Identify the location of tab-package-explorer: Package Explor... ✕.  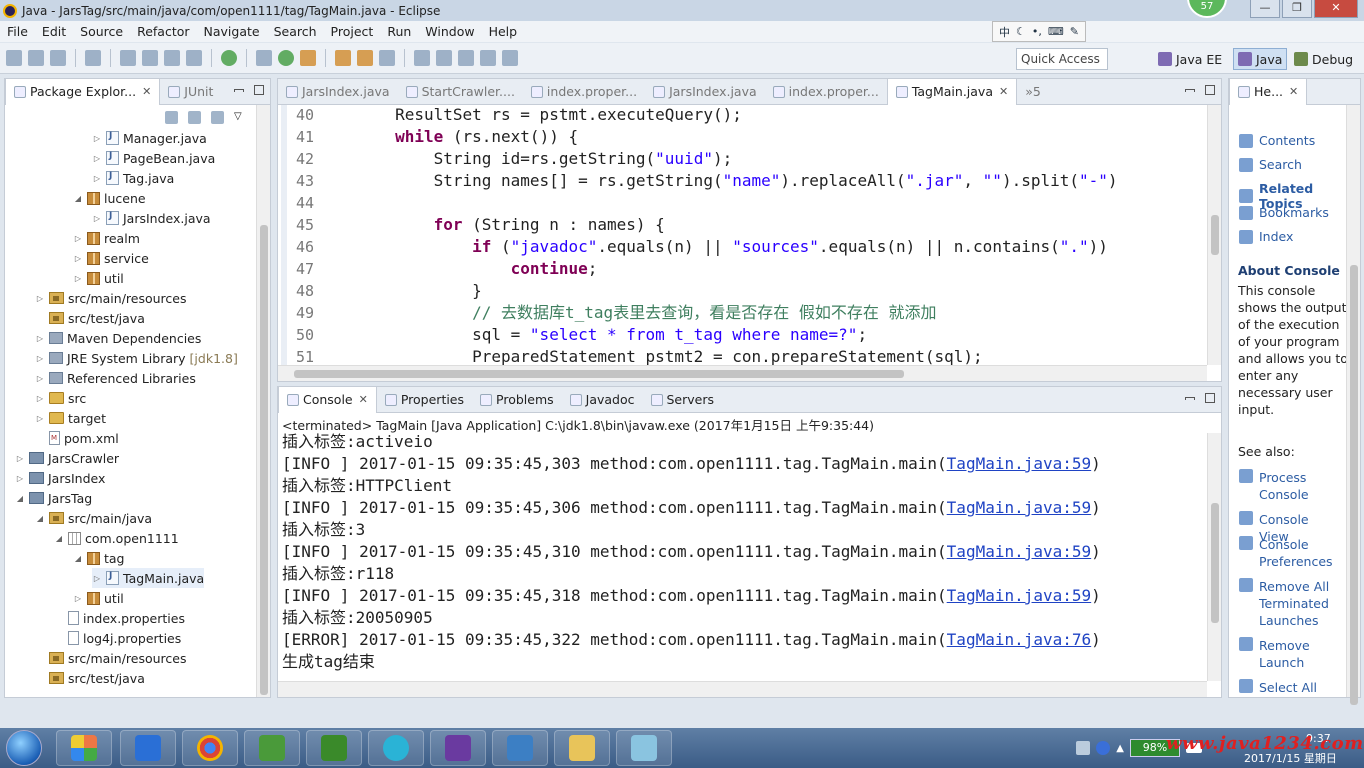
(83, 91).